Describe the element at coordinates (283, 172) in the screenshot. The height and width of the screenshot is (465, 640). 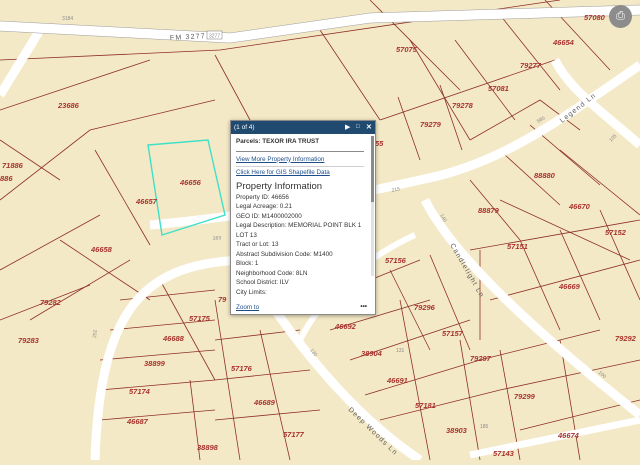
I see `gis-shapefile-link: Click Here for GIS Shapefile Data` at that location.